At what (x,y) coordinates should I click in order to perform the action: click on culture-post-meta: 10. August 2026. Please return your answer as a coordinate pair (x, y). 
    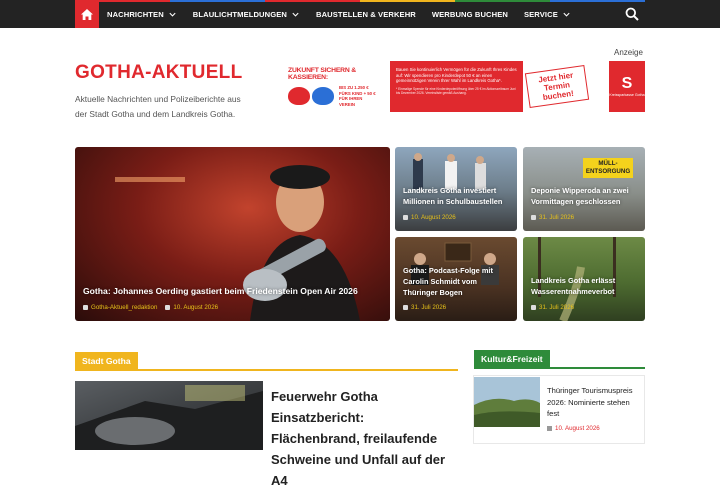
    Looking at the image, I should click on (573, 428).